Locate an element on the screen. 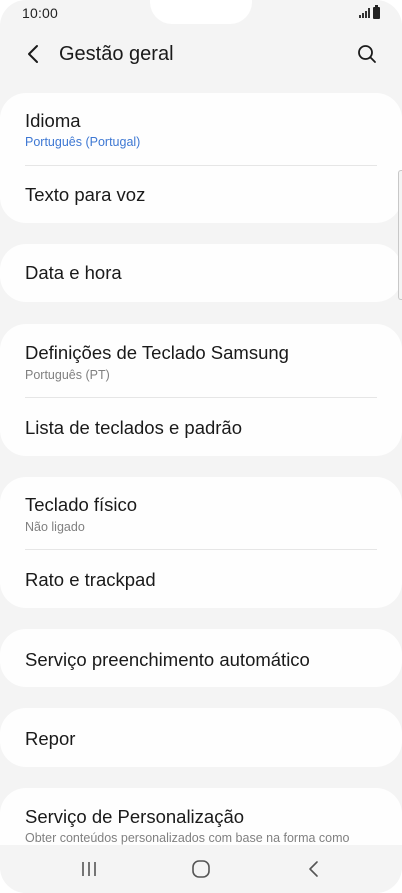  row-title: Repor is located at coordinates (50, 738).